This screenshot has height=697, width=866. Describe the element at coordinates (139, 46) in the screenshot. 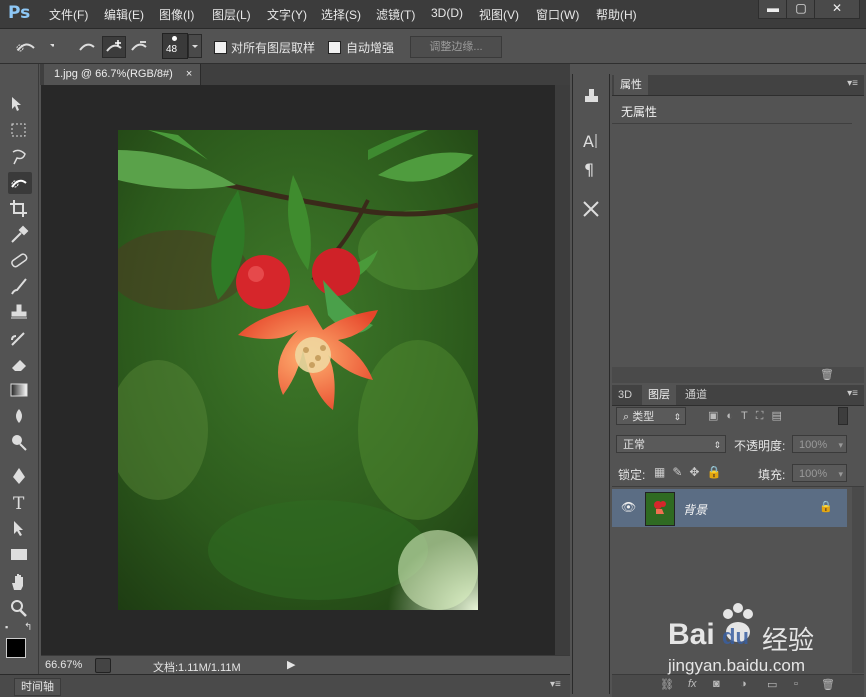

I see `subtract-from-selection-icon` at that location.